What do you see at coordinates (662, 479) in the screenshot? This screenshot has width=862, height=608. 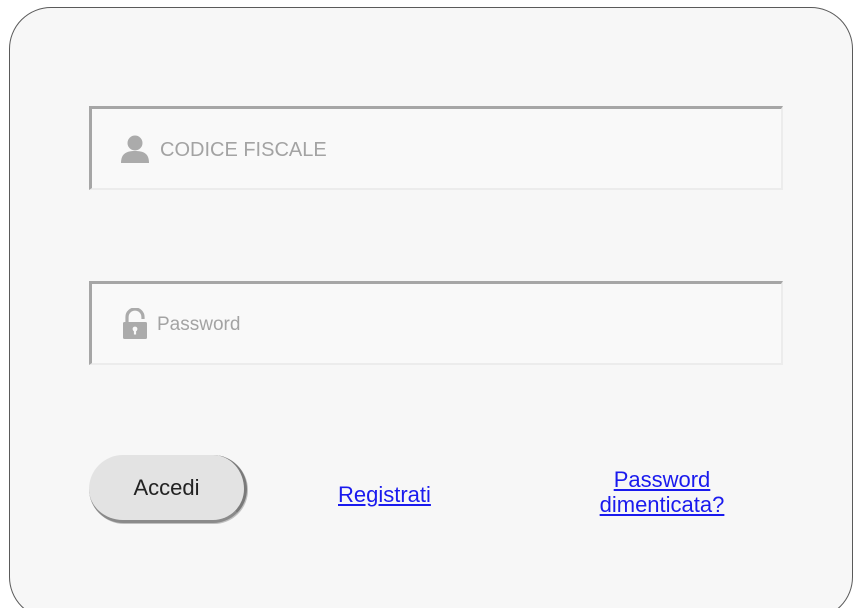 I see `password-dimenticata-line1: Password` at bounding box center [662, 479].